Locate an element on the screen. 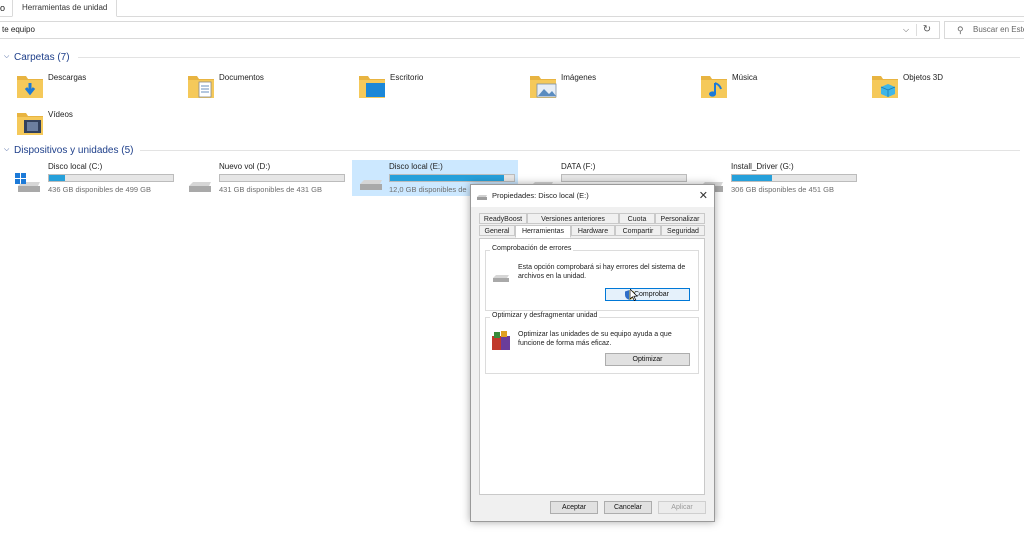 The width and height of the screenshot is (1024, 540). folders-section-title: Carpetas (7) is located at coordinates (42, 57).